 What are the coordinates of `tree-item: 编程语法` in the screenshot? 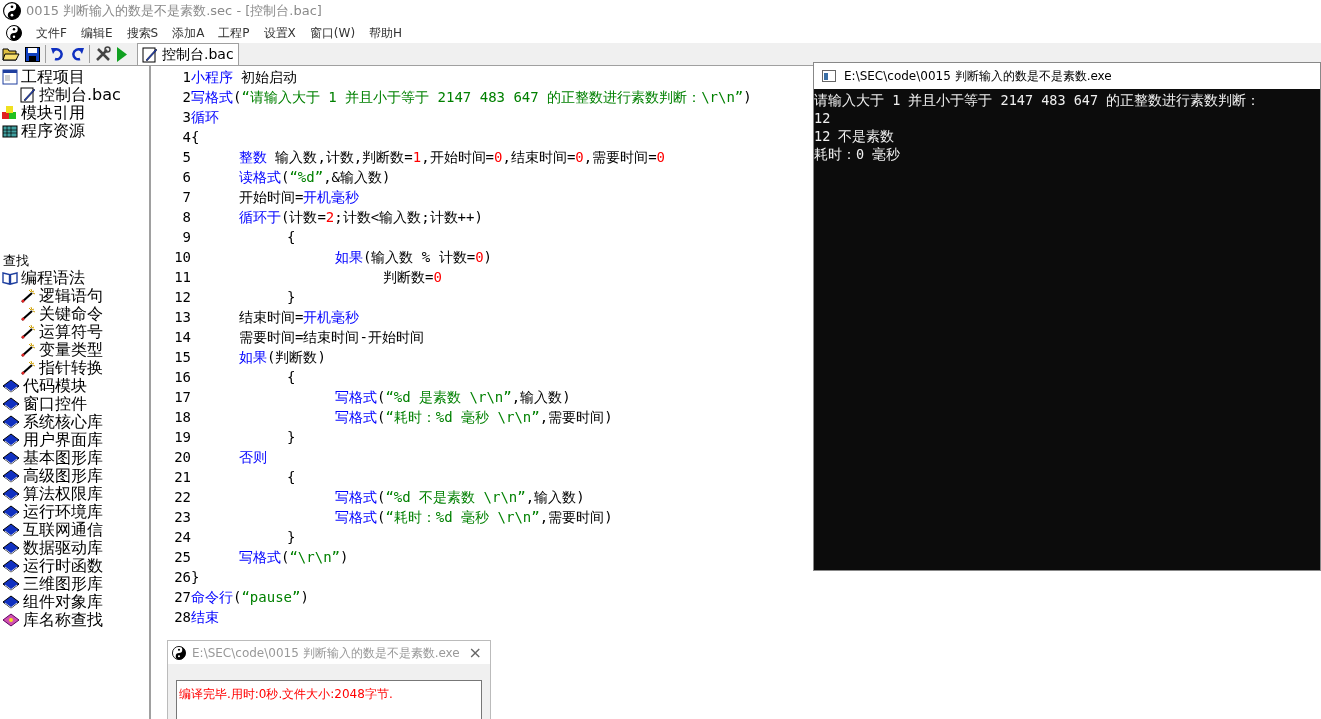 It's located at (53, 278).